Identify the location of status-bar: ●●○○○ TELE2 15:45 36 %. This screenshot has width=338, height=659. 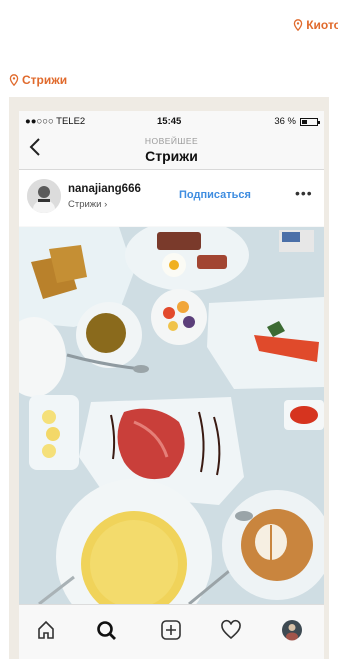
(171, 120).